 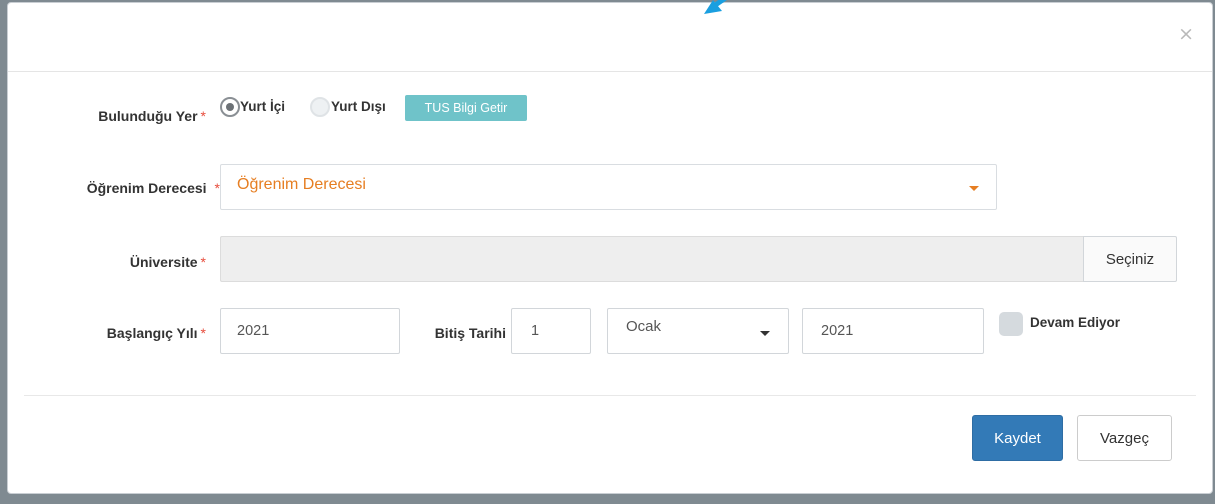 What do you see at coordinates (610, 395) in the screenshot?
I see `footer-divider` at bounding box center [610, 395].